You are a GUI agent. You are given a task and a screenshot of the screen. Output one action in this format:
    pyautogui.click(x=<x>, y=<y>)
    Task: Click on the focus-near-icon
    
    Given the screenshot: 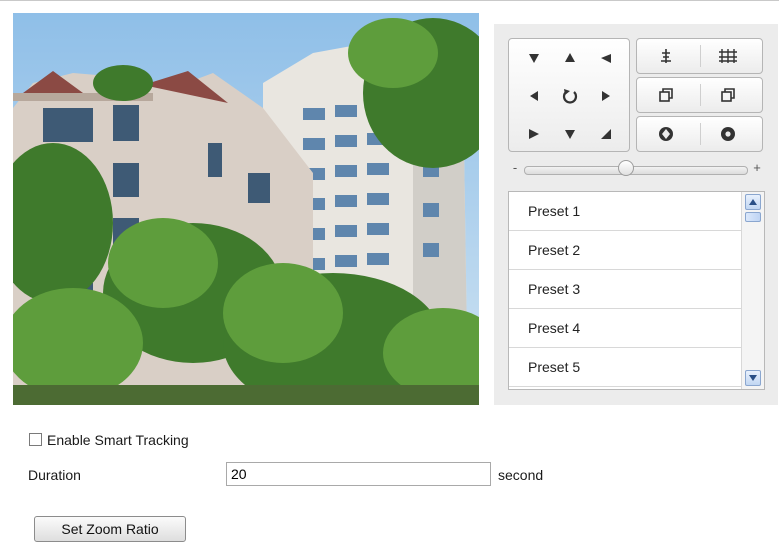 What is the action you would take?
    pyautogui.click(x=666, y=95)
    